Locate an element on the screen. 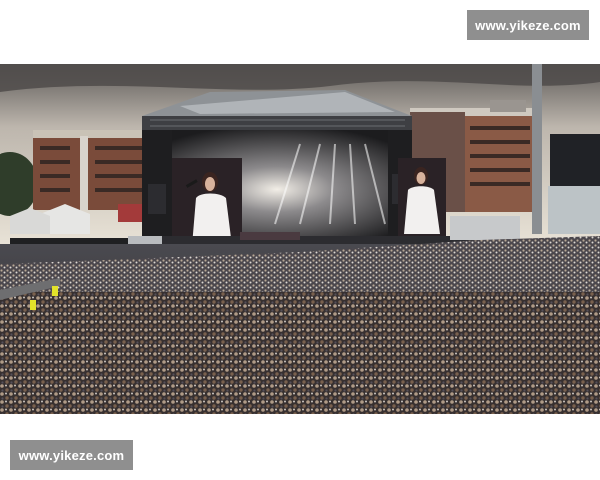 The height and width of the screenshot is (480, 600). watermark-top: www.yikeze.com is located at coordinates (528, 25).